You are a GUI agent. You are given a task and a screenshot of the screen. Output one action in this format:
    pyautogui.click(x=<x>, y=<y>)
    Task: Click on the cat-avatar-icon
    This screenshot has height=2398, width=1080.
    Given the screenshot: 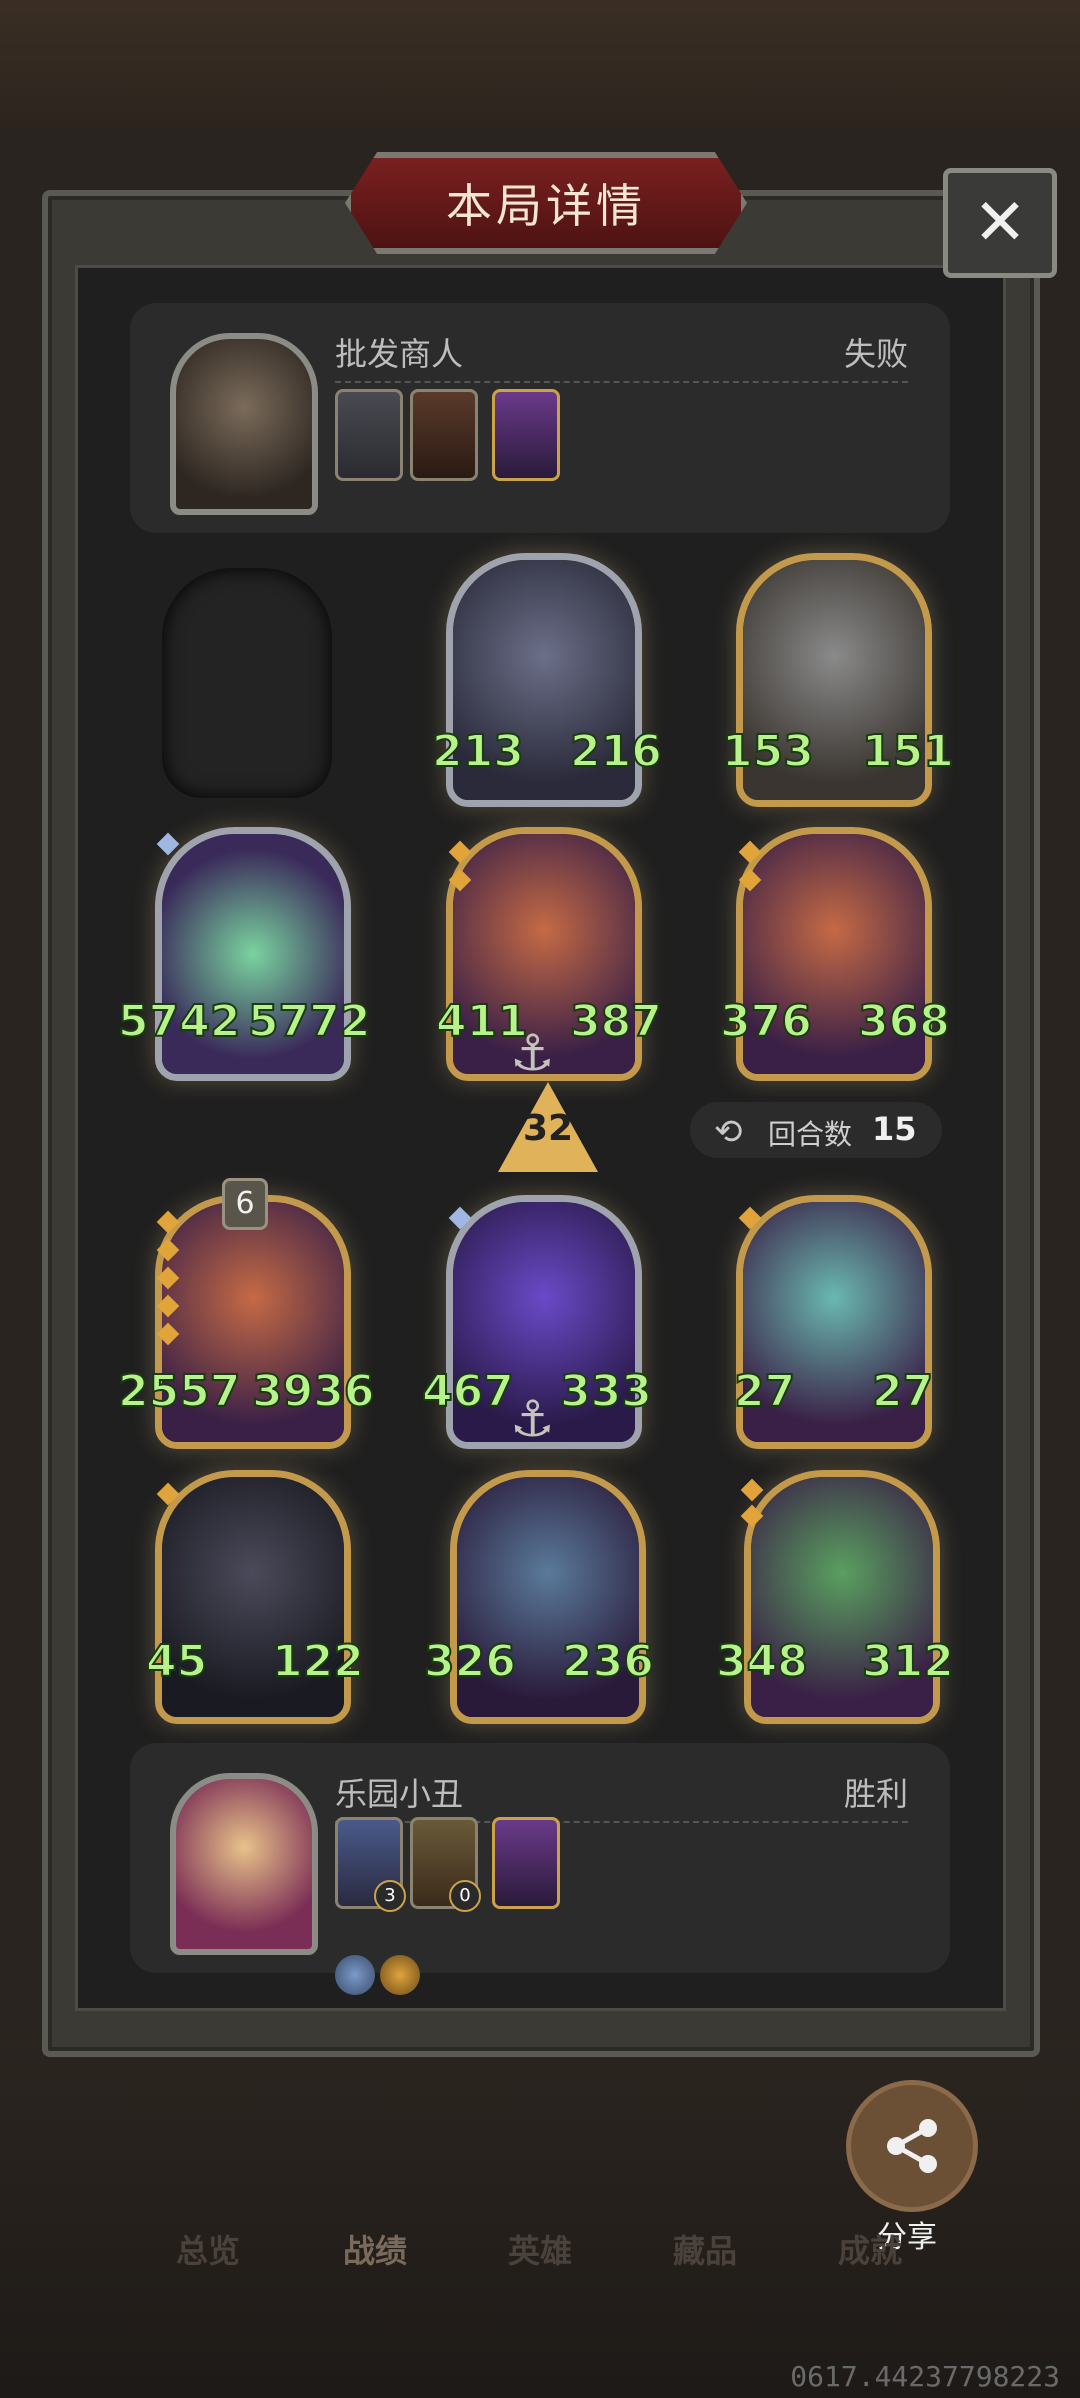 What is the action you would take?
    pyautogui.click(x=244, y=424)
    